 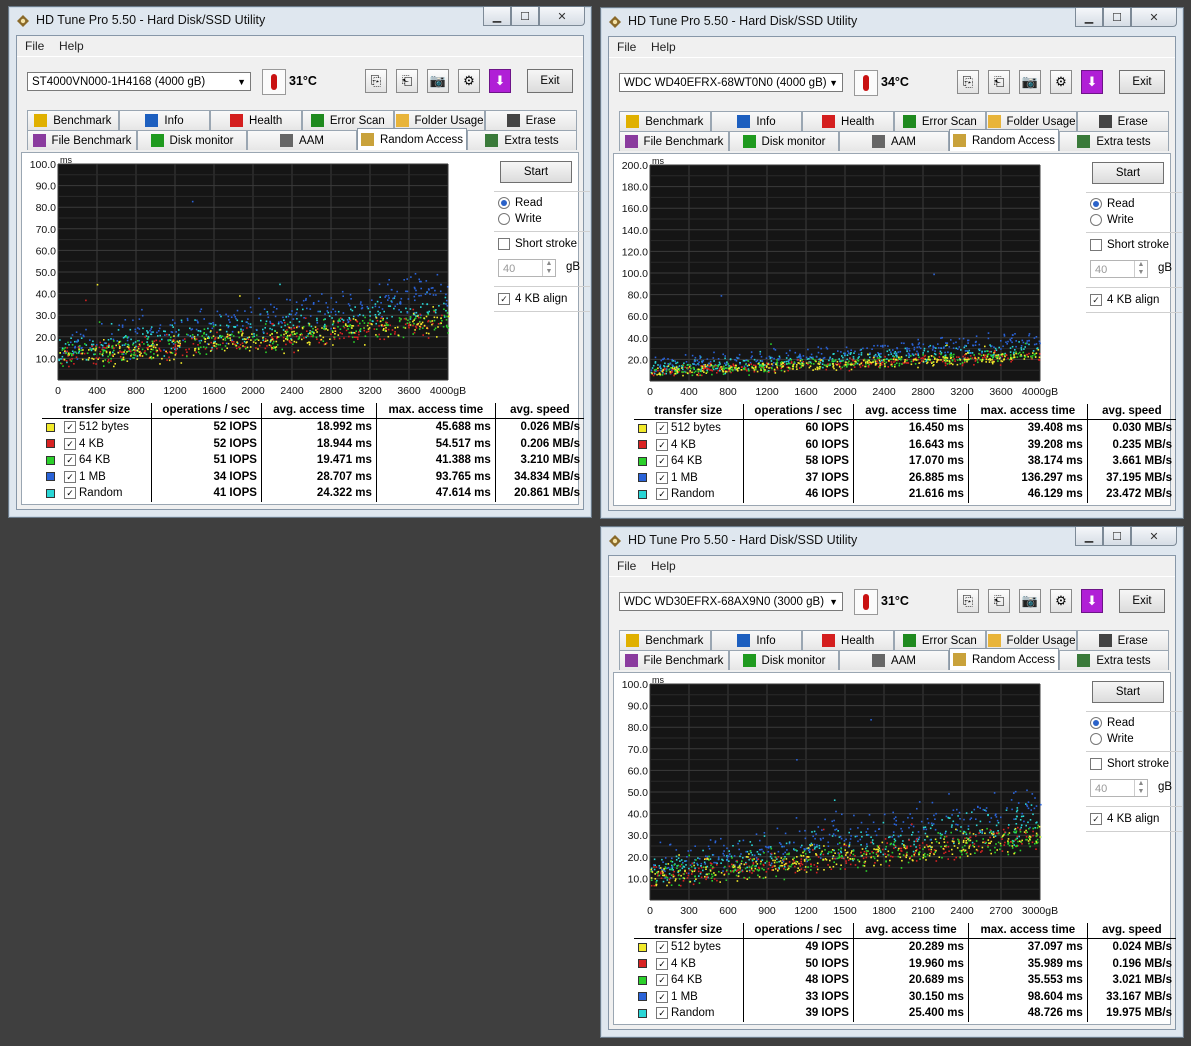 I want to click on drive-select: WDC WD40EFRX-68WT0N0 (4000 gB) ▼, so click(x=731, y=82).